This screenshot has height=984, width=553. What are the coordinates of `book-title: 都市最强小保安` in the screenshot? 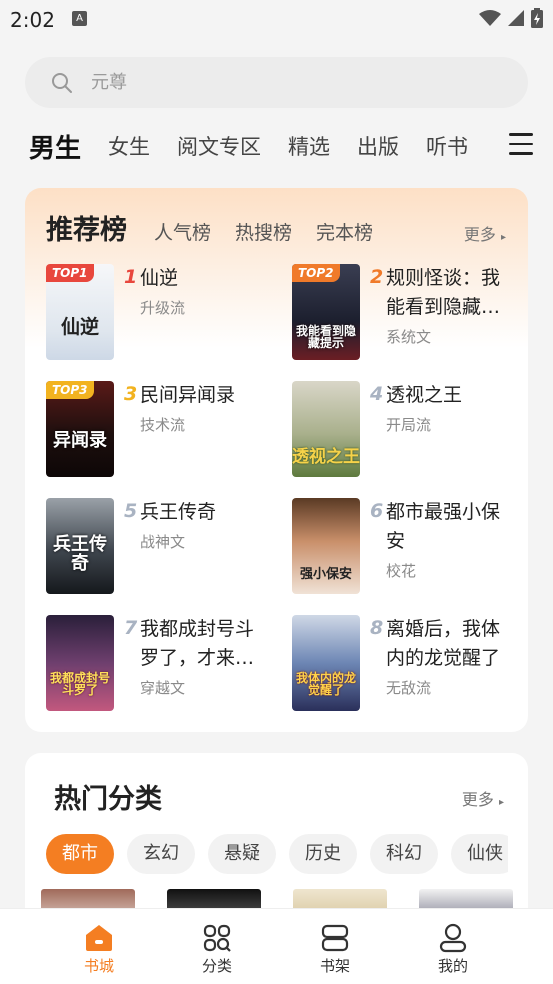 It's located at (443, 526).